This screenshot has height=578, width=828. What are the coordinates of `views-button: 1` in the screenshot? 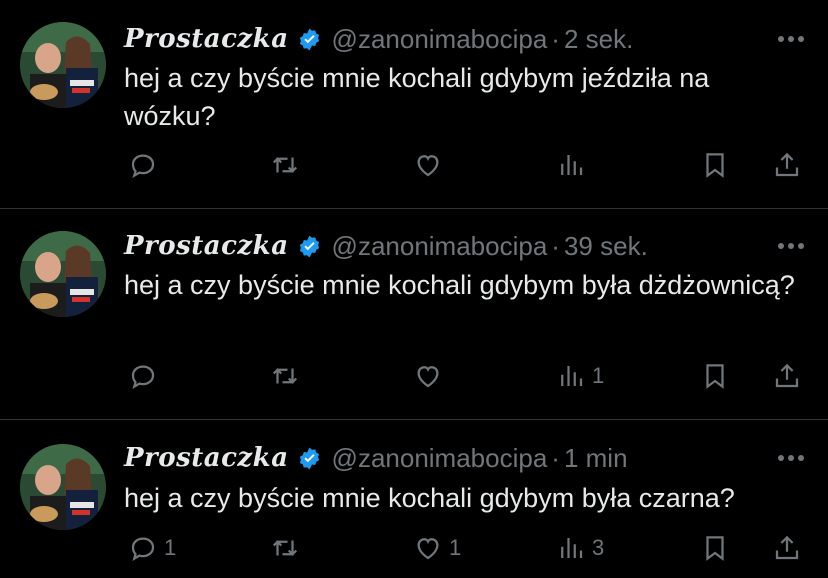 It's located at (580, 376).